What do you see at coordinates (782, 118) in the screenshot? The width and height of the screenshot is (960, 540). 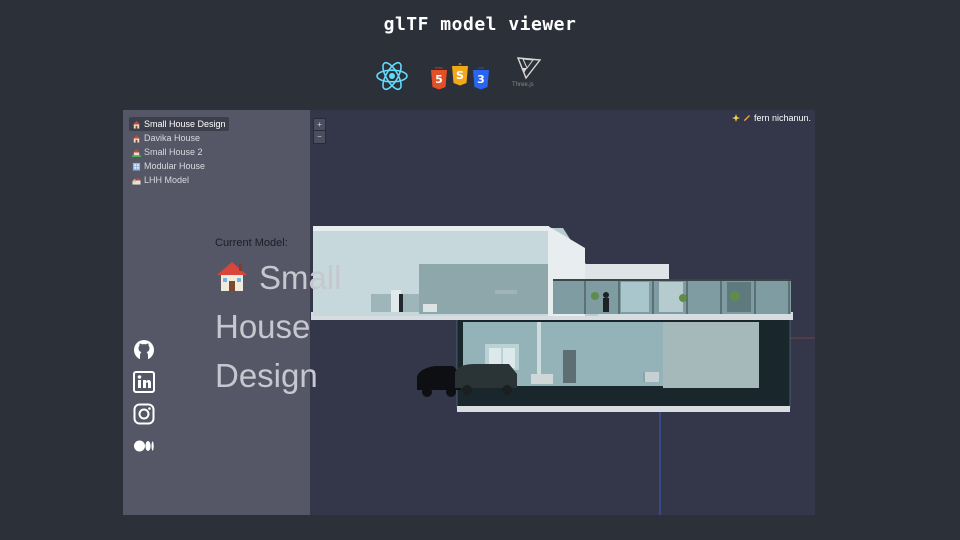 I see `author-name: fern nichanun.` at bounding box center [782, 118].